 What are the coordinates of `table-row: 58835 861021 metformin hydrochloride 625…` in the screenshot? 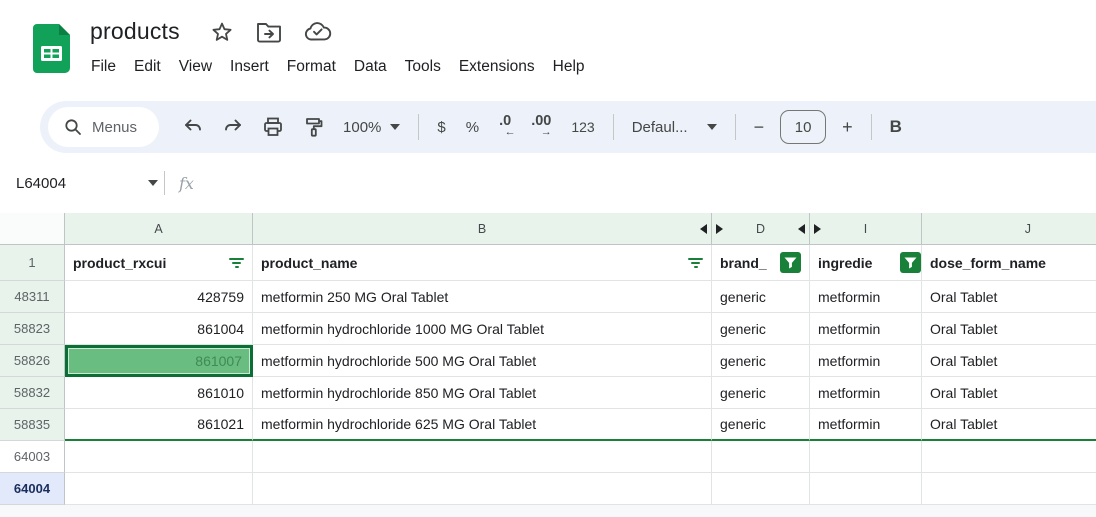 It's located at (548, 425).